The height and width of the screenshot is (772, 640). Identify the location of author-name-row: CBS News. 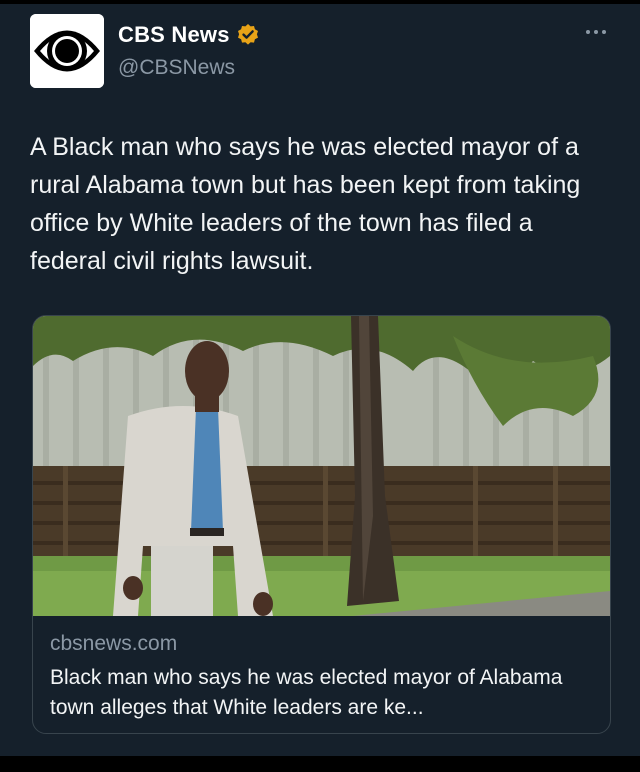
(189, 35).